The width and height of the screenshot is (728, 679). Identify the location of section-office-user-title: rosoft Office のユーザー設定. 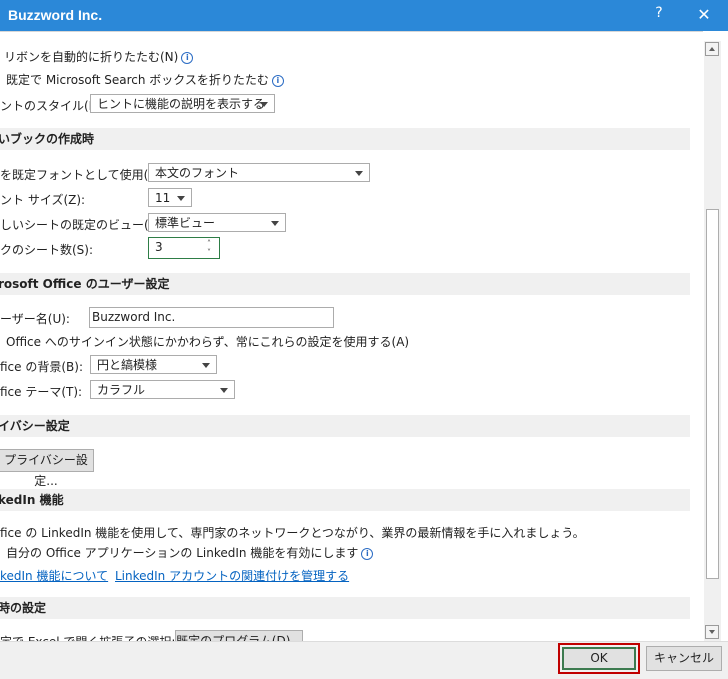
(85, 284).